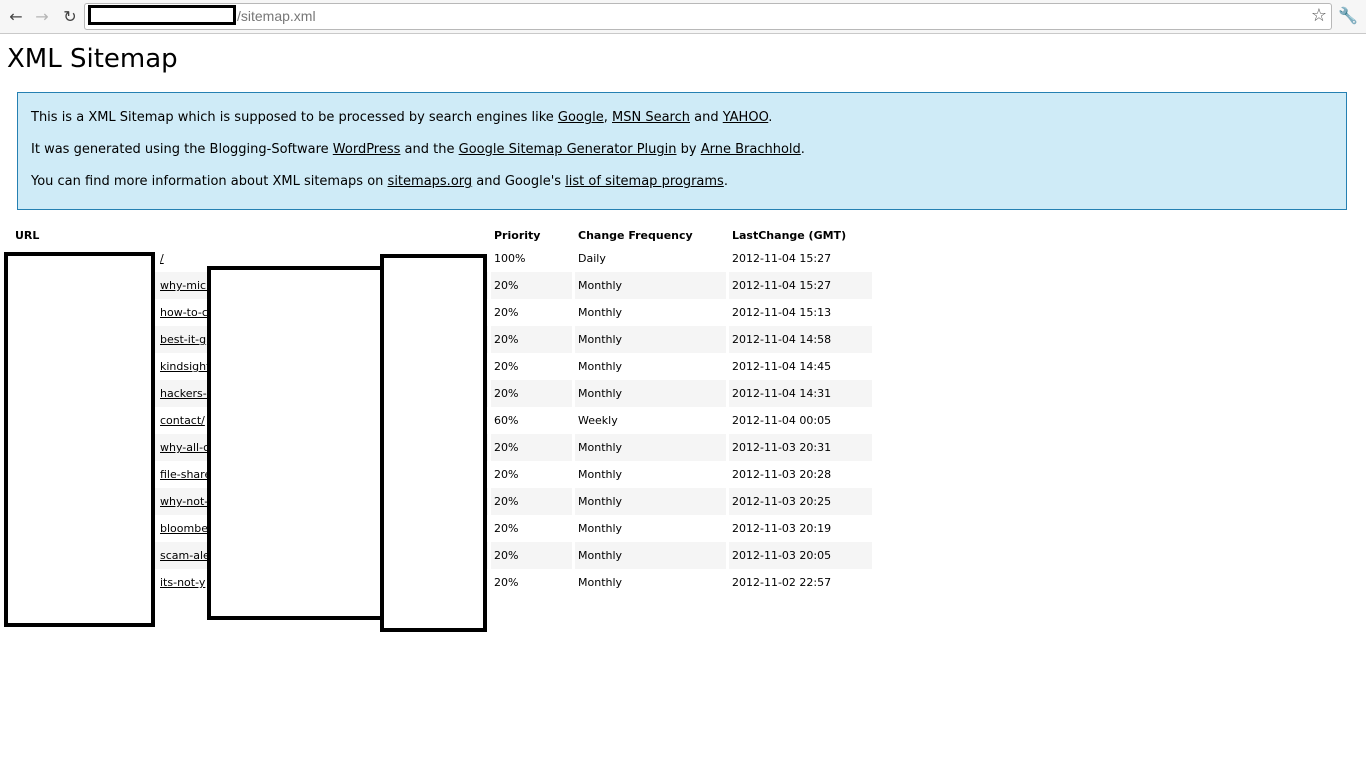  What do you see at coordinates (42, 17) in the screenshot?
I see `forward-arrow-icon: →` at bounding box center [42, 17].